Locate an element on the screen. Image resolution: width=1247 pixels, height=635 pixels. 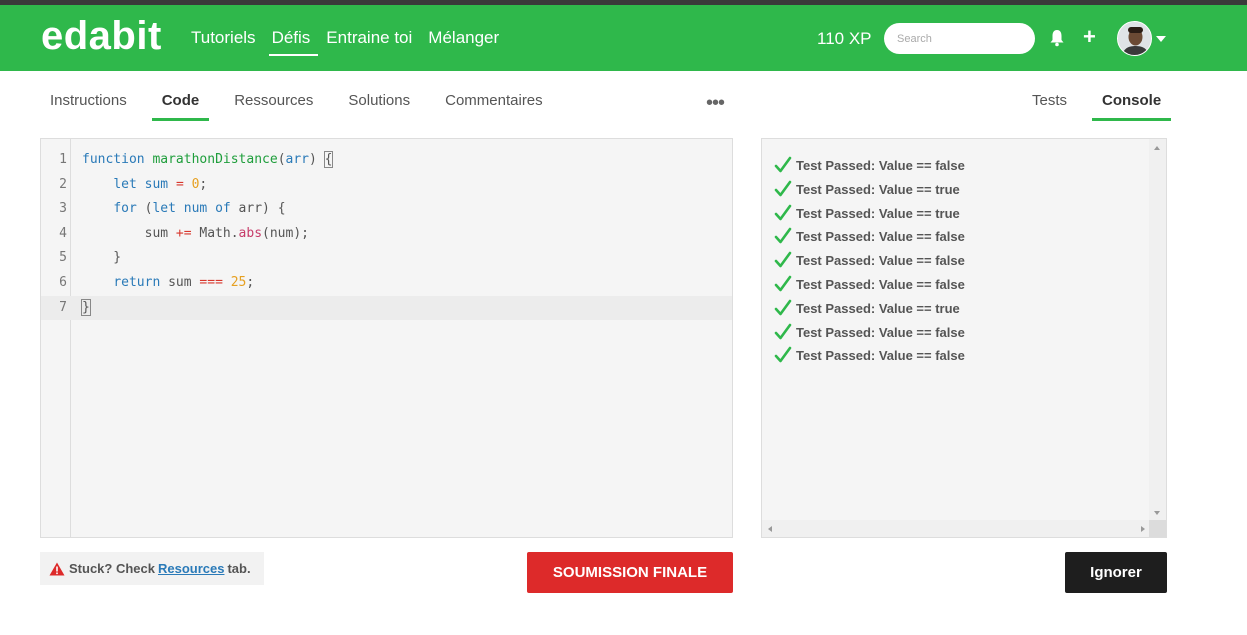
nav-link-melanger: Mélanger is located at coordinates (463, 40).